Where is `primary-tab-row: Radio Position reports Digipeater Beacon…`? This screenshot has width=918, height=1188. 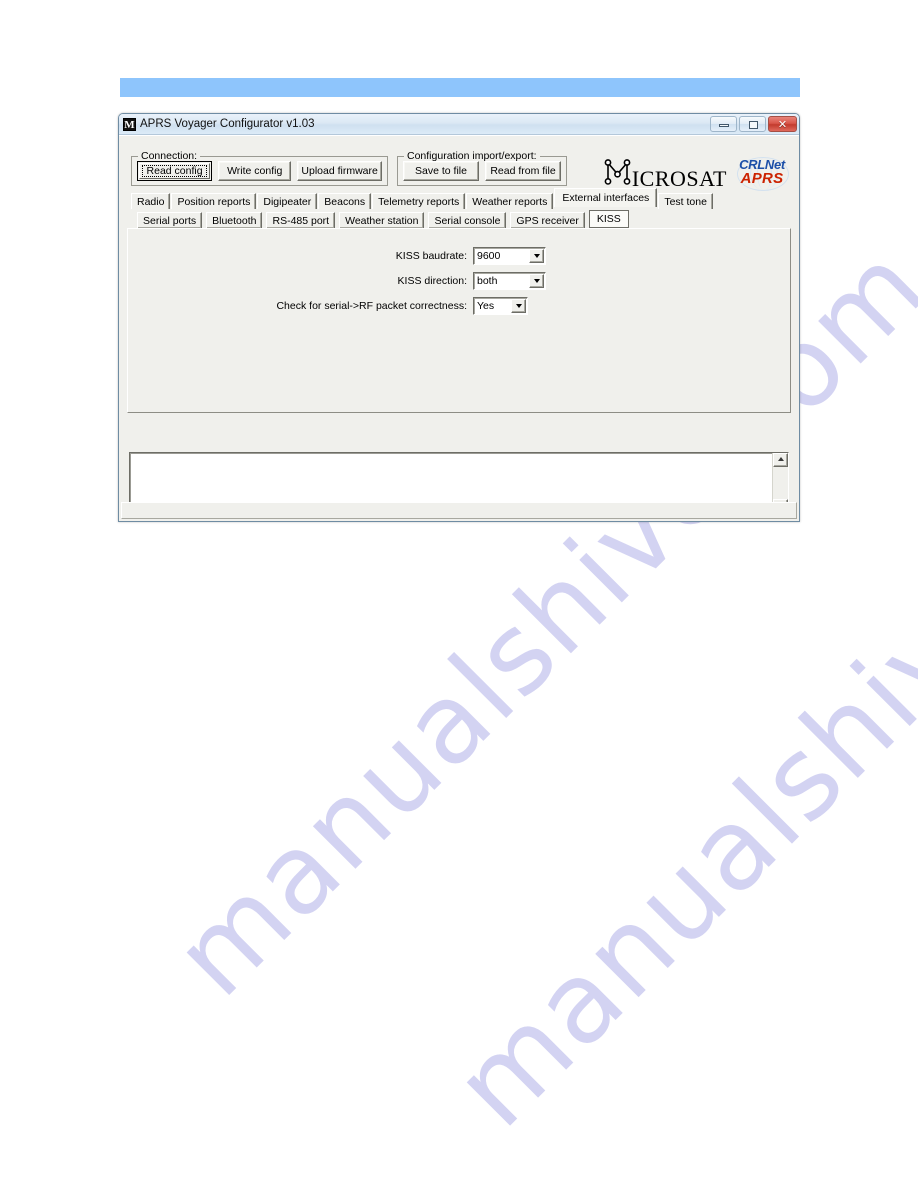 primary-tab-row: Radio Position reports Digipeater Beacon… is located at coordinates (459, 198).